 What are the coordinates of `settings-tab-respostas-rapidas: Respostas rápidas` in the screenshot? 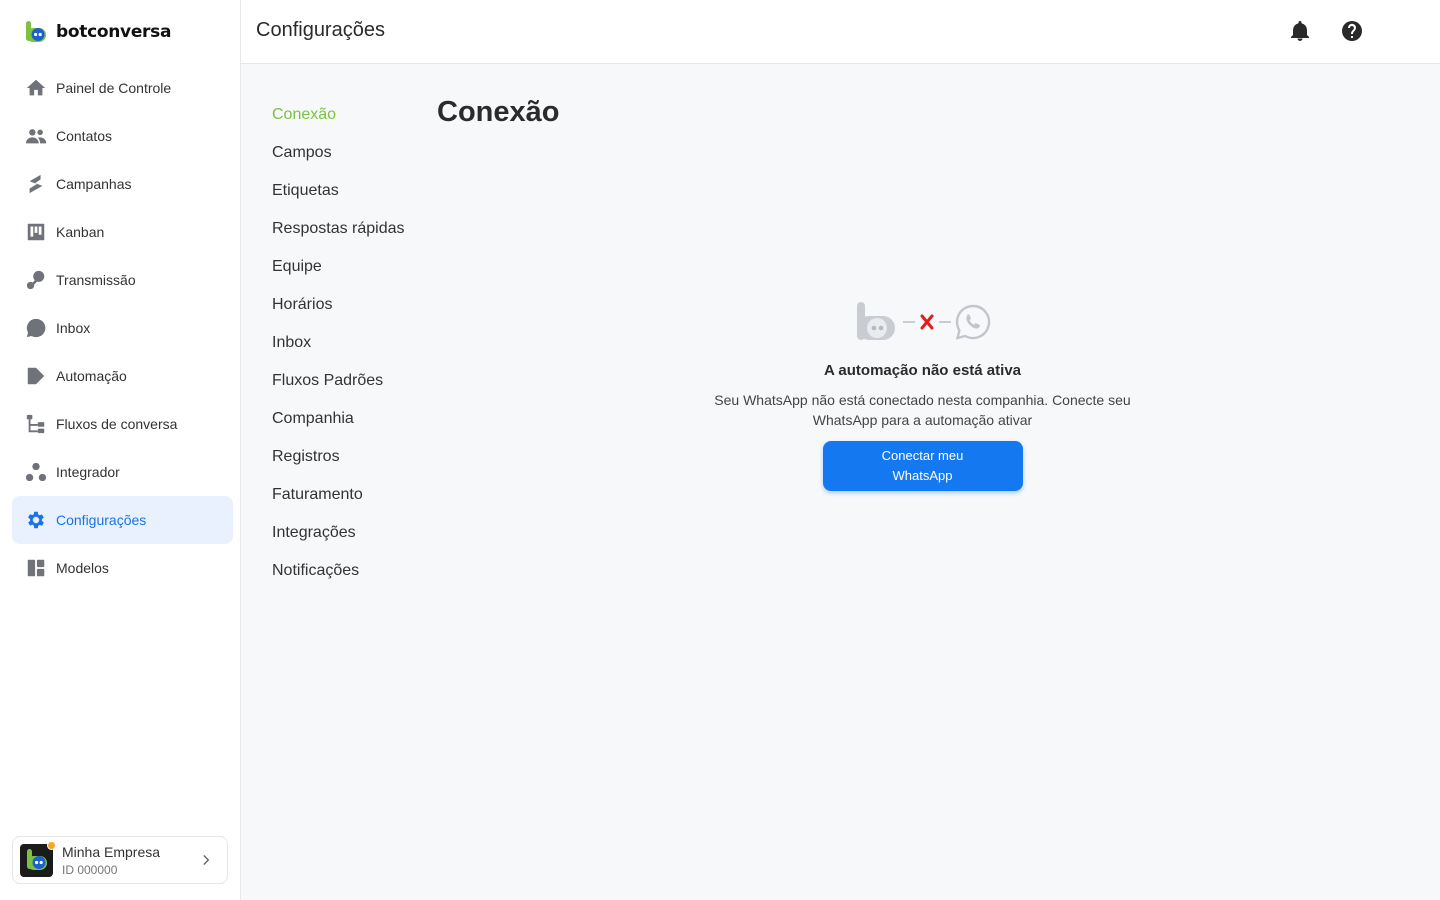 It's located at (338, 229).